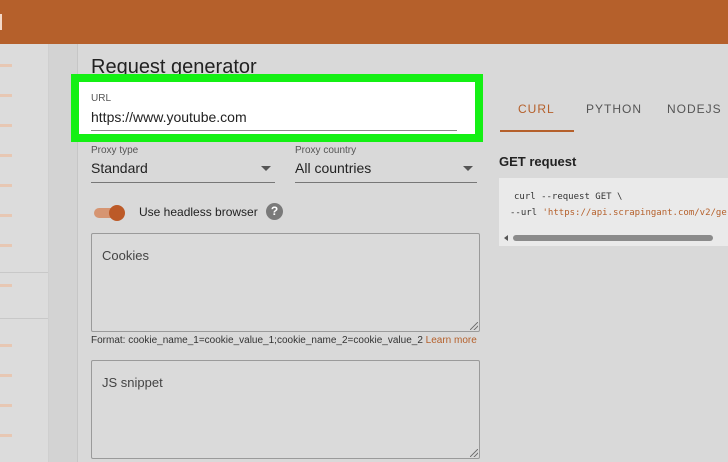 This screenshot has width=728, height=462. I want to click on arrow-left-icon, so click(506, 238).